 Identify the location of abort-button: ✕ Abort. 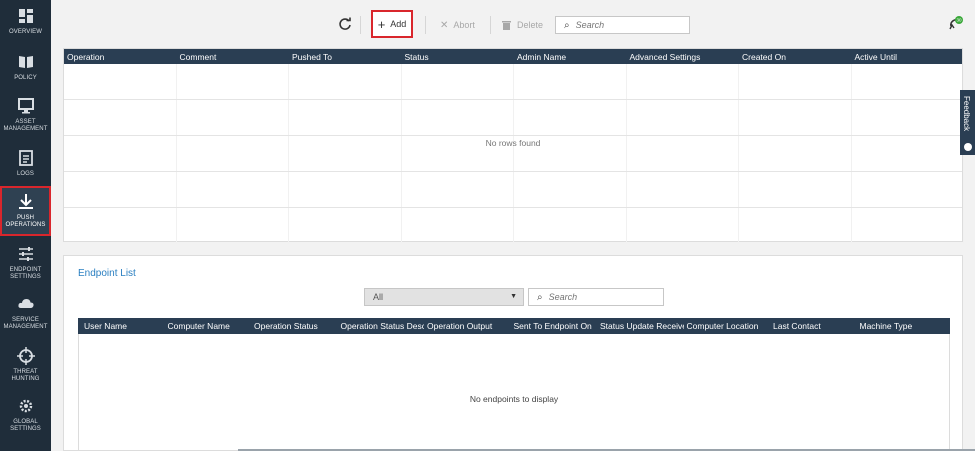
(457, 25).